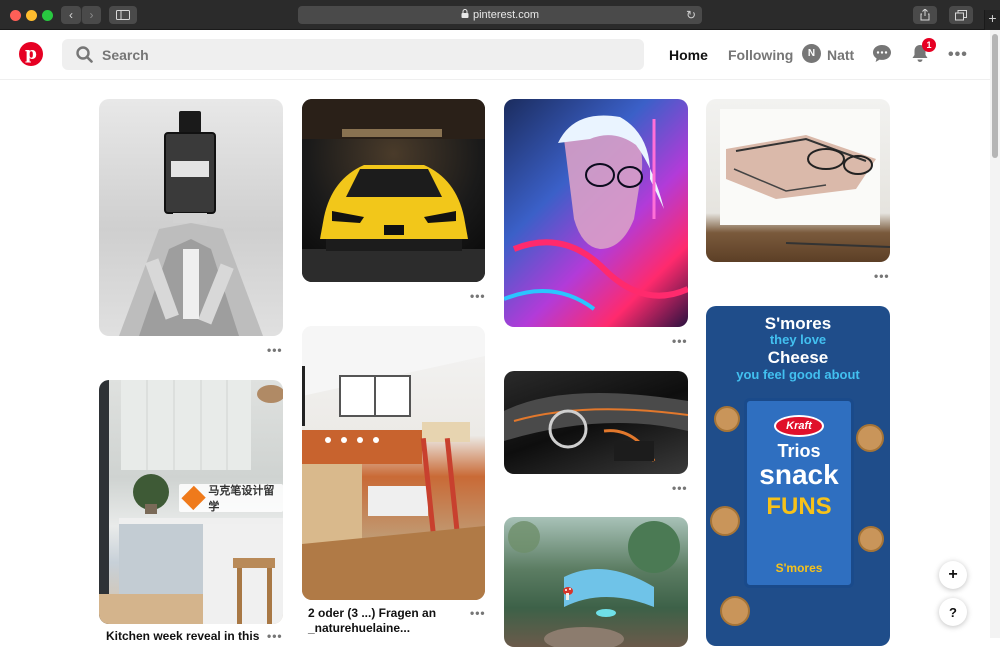 The height and width of the screenshot is (647, 1000). I want to click on close-window-button, so click(15, 15).